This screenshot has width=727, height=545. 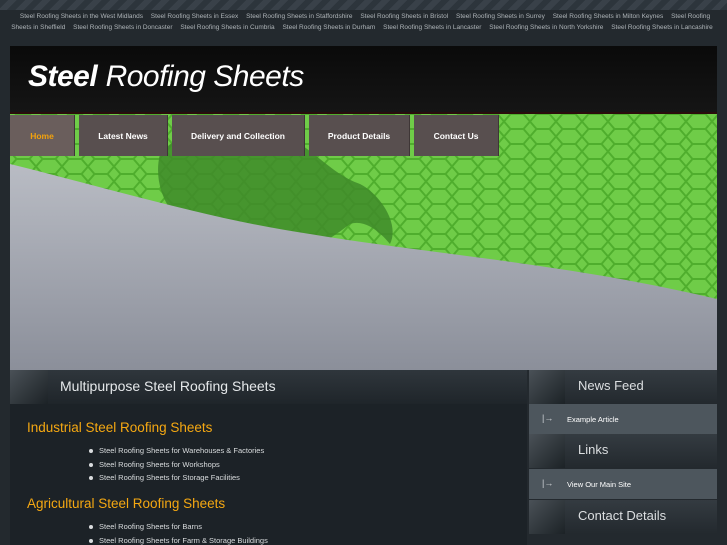 I want to click on example-article-label: Example Article, so click(x=593, y=419).